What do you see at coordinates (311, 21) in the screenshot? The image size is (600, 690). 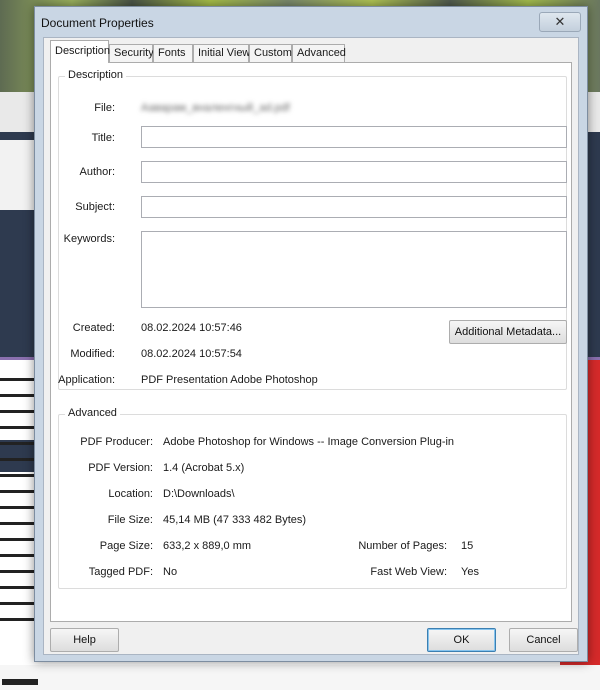 I see `title-bar: Document Properties ✕` at bounding box center [311, 21].